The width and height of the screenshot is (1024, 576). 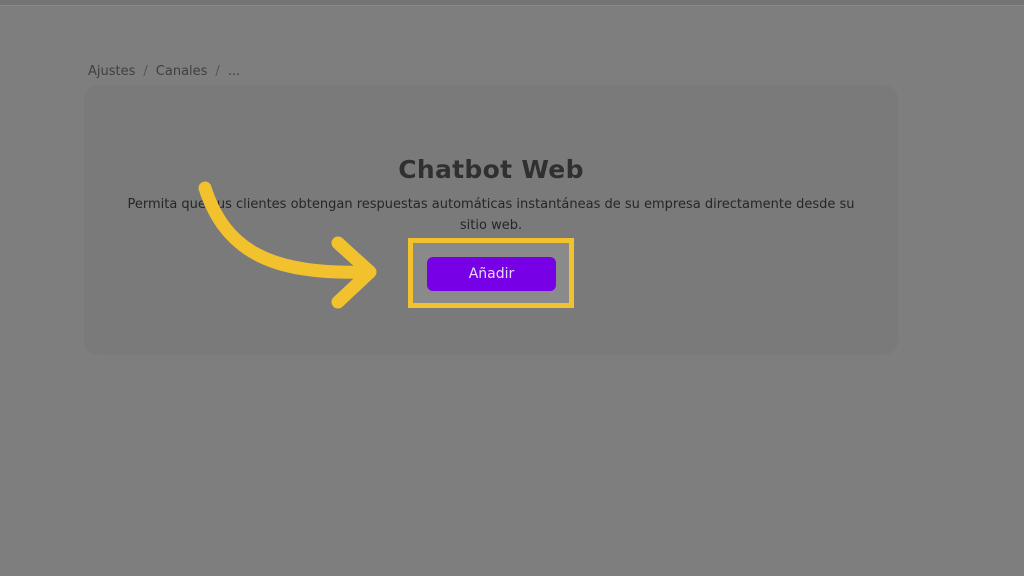 I want to click on breadcrumb-item-ajustes: Ajustes, so click(x=111, y=71).